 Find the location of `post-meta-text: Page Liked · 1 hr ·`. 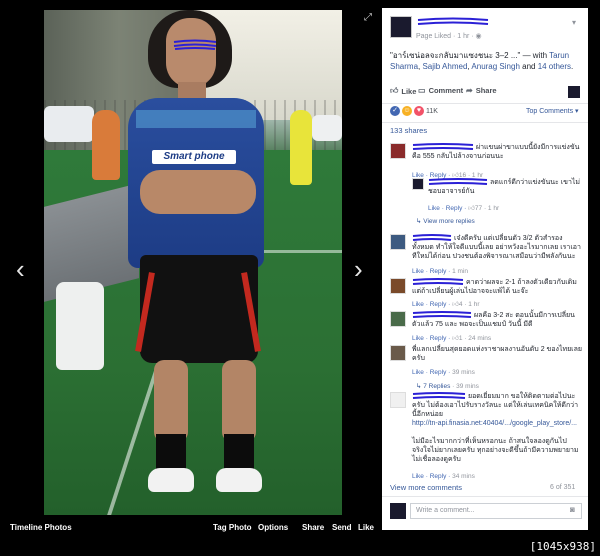

post-meta-text: Page Liked · 1 hr · is located at coordinates (446, 36).